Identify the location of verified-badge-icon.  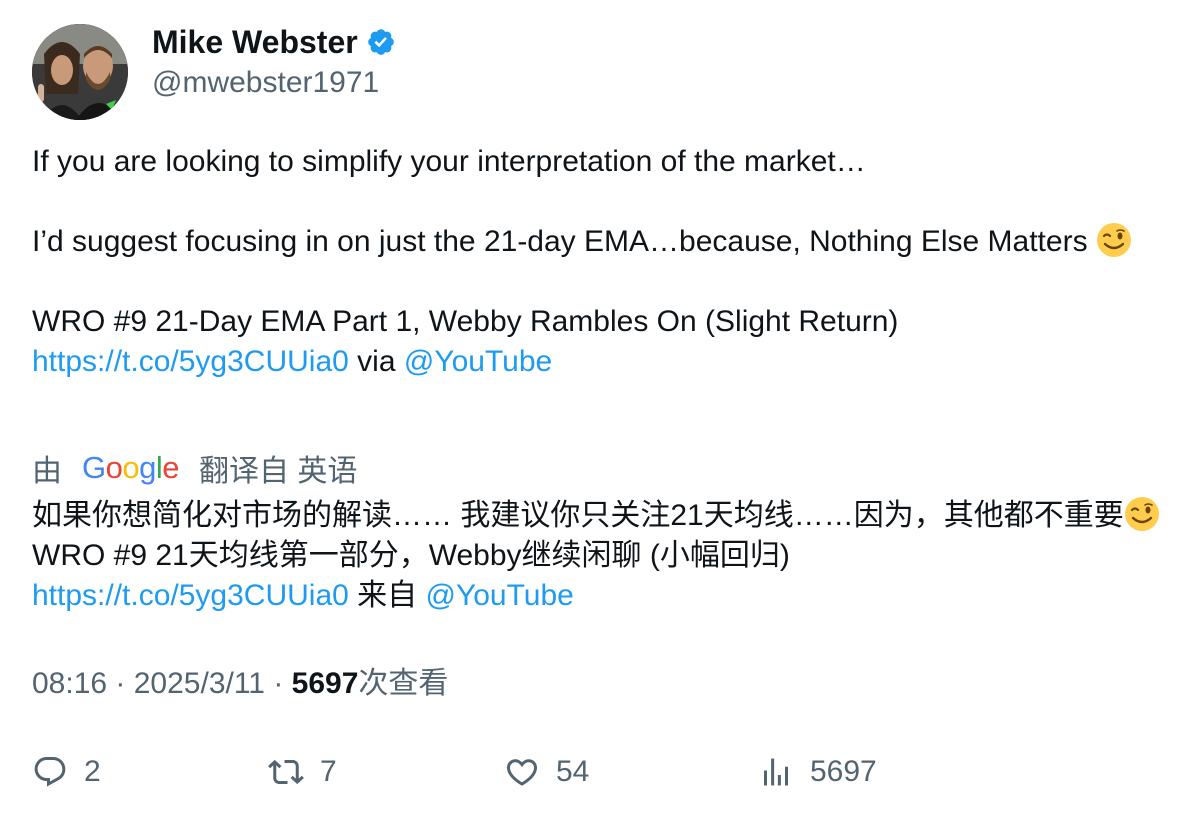
(381, 42).